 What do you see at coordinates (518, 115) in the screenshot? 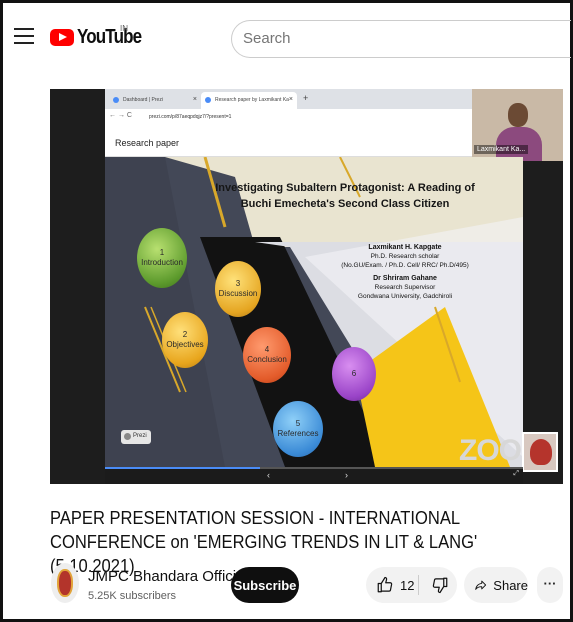
I see `presenter-head` at bounding box center [518, 115].